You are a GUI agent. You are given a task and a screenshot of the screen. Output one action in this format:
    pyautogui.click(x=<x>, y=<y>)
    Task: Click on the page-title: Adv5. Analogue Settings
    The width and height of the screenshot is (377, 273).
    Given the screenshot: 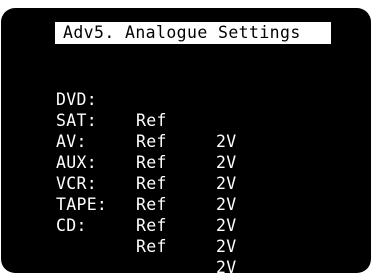 What is the action you would take?
    pyautogui.click(x=182, y=32)
    